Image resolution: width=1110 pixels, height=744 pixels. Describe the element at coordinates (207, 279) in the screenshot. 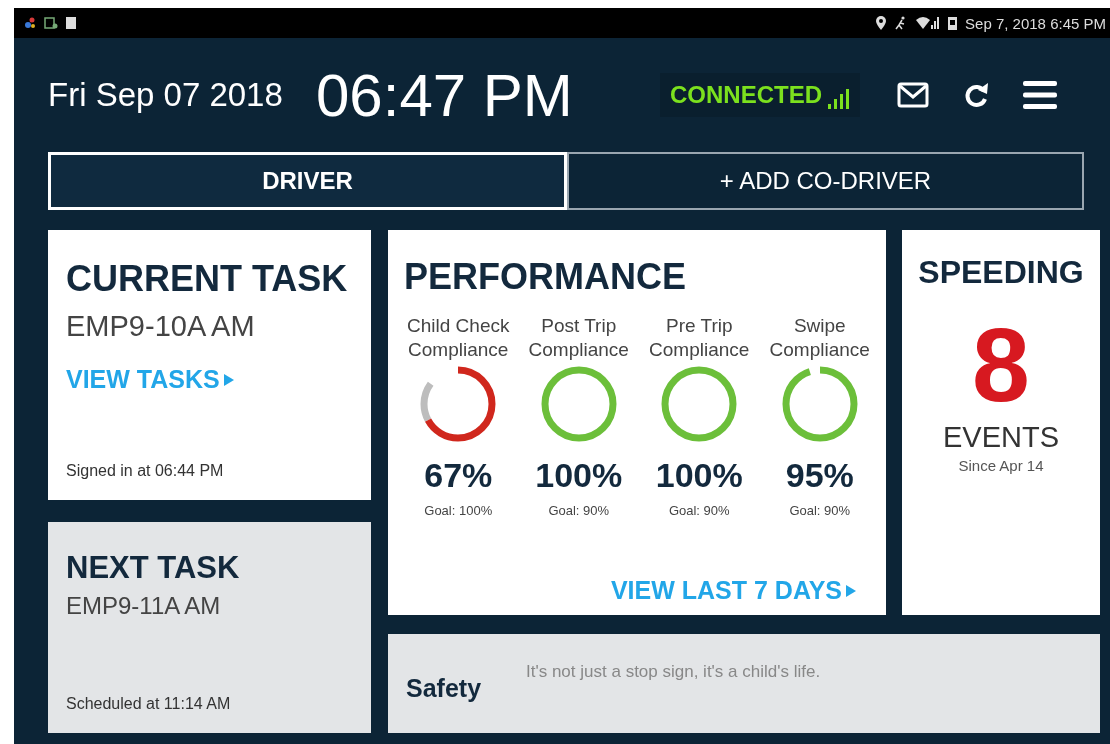

I see `card-title: CURRENT TASK` at that location.